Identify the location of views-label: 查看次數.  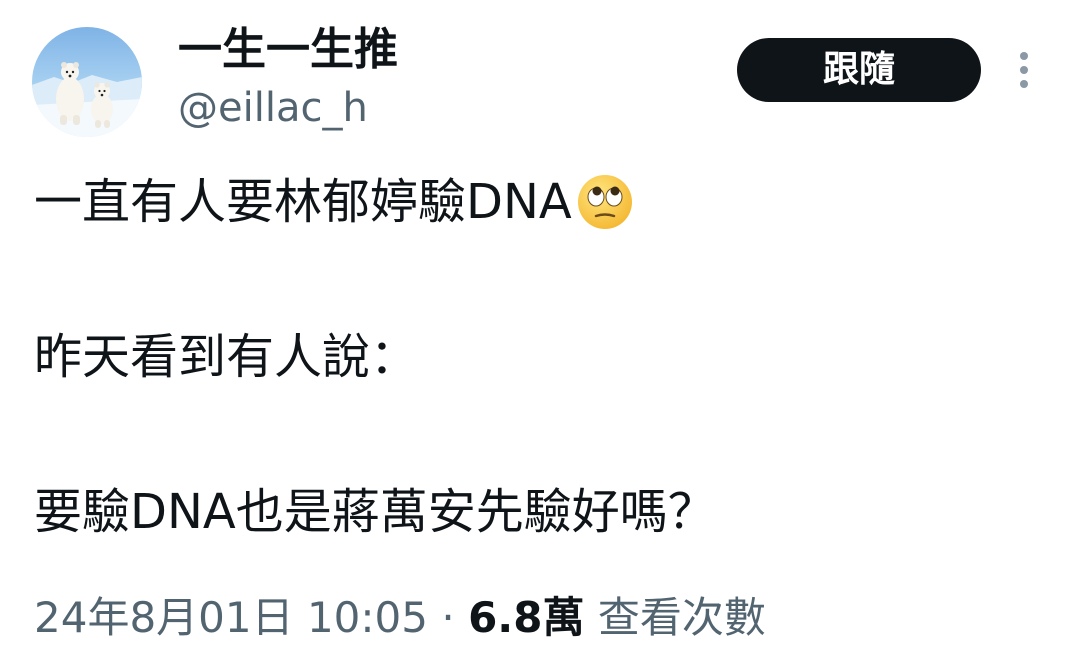
(681, 617).